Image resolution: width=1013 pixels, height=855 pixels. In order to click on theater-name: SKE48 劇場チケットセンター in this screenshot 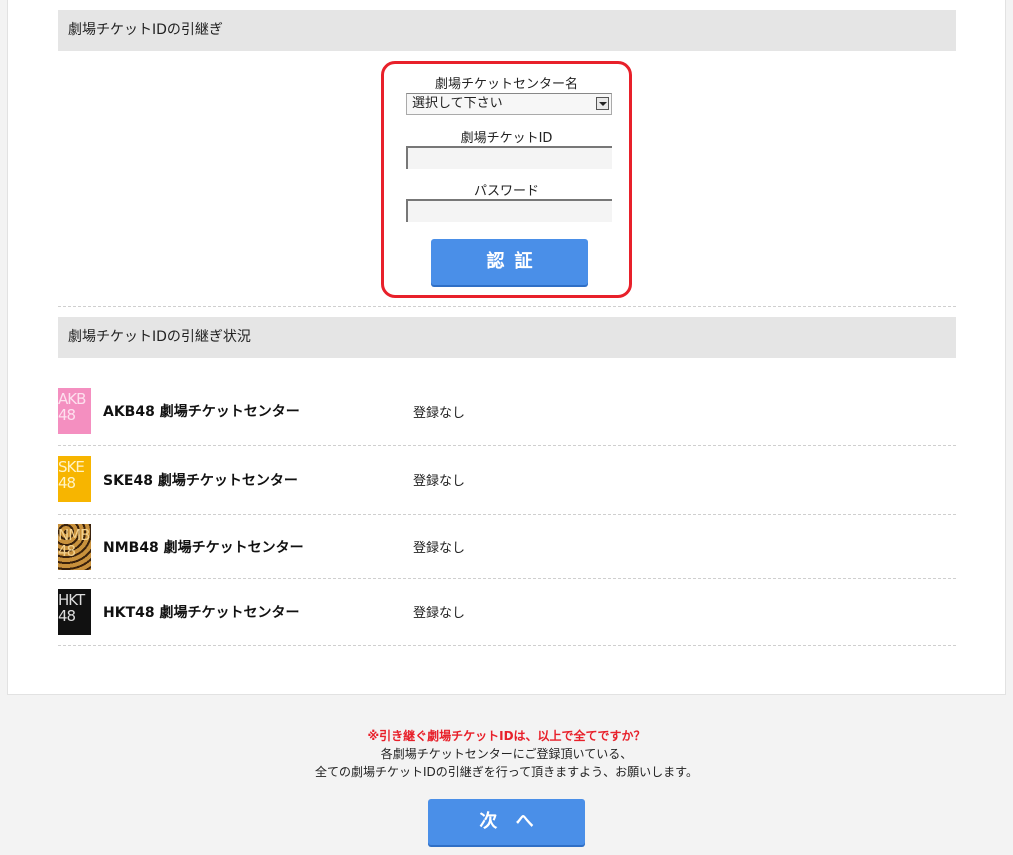, I will do `click(200, 481)`.